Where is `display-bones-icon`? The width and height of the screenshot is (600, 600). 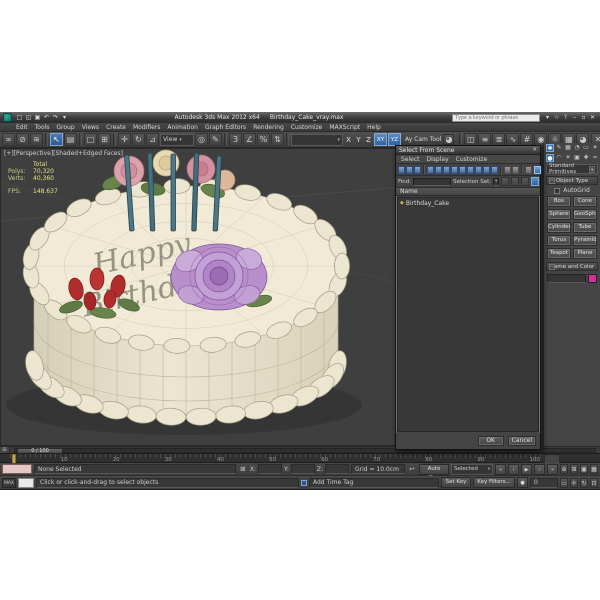
display-bones-icon is located at coordinates (494, 169).